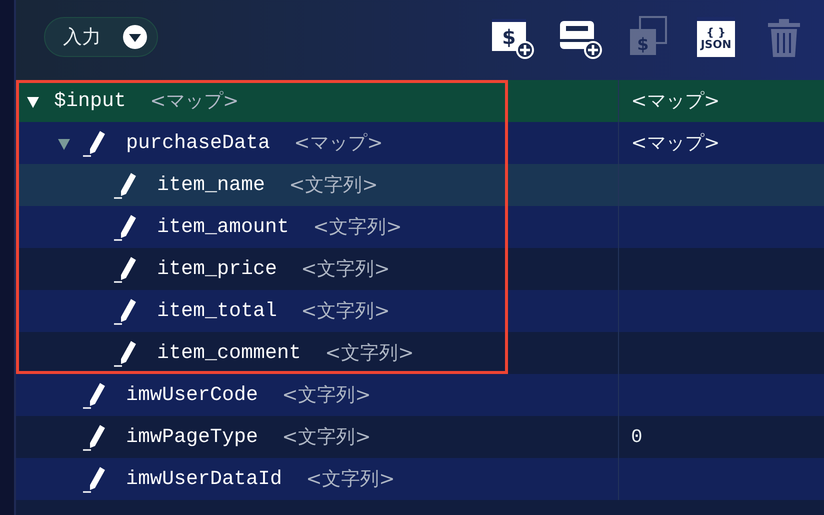  I want to click on variable-name: purchaseData, so click(198, 143).